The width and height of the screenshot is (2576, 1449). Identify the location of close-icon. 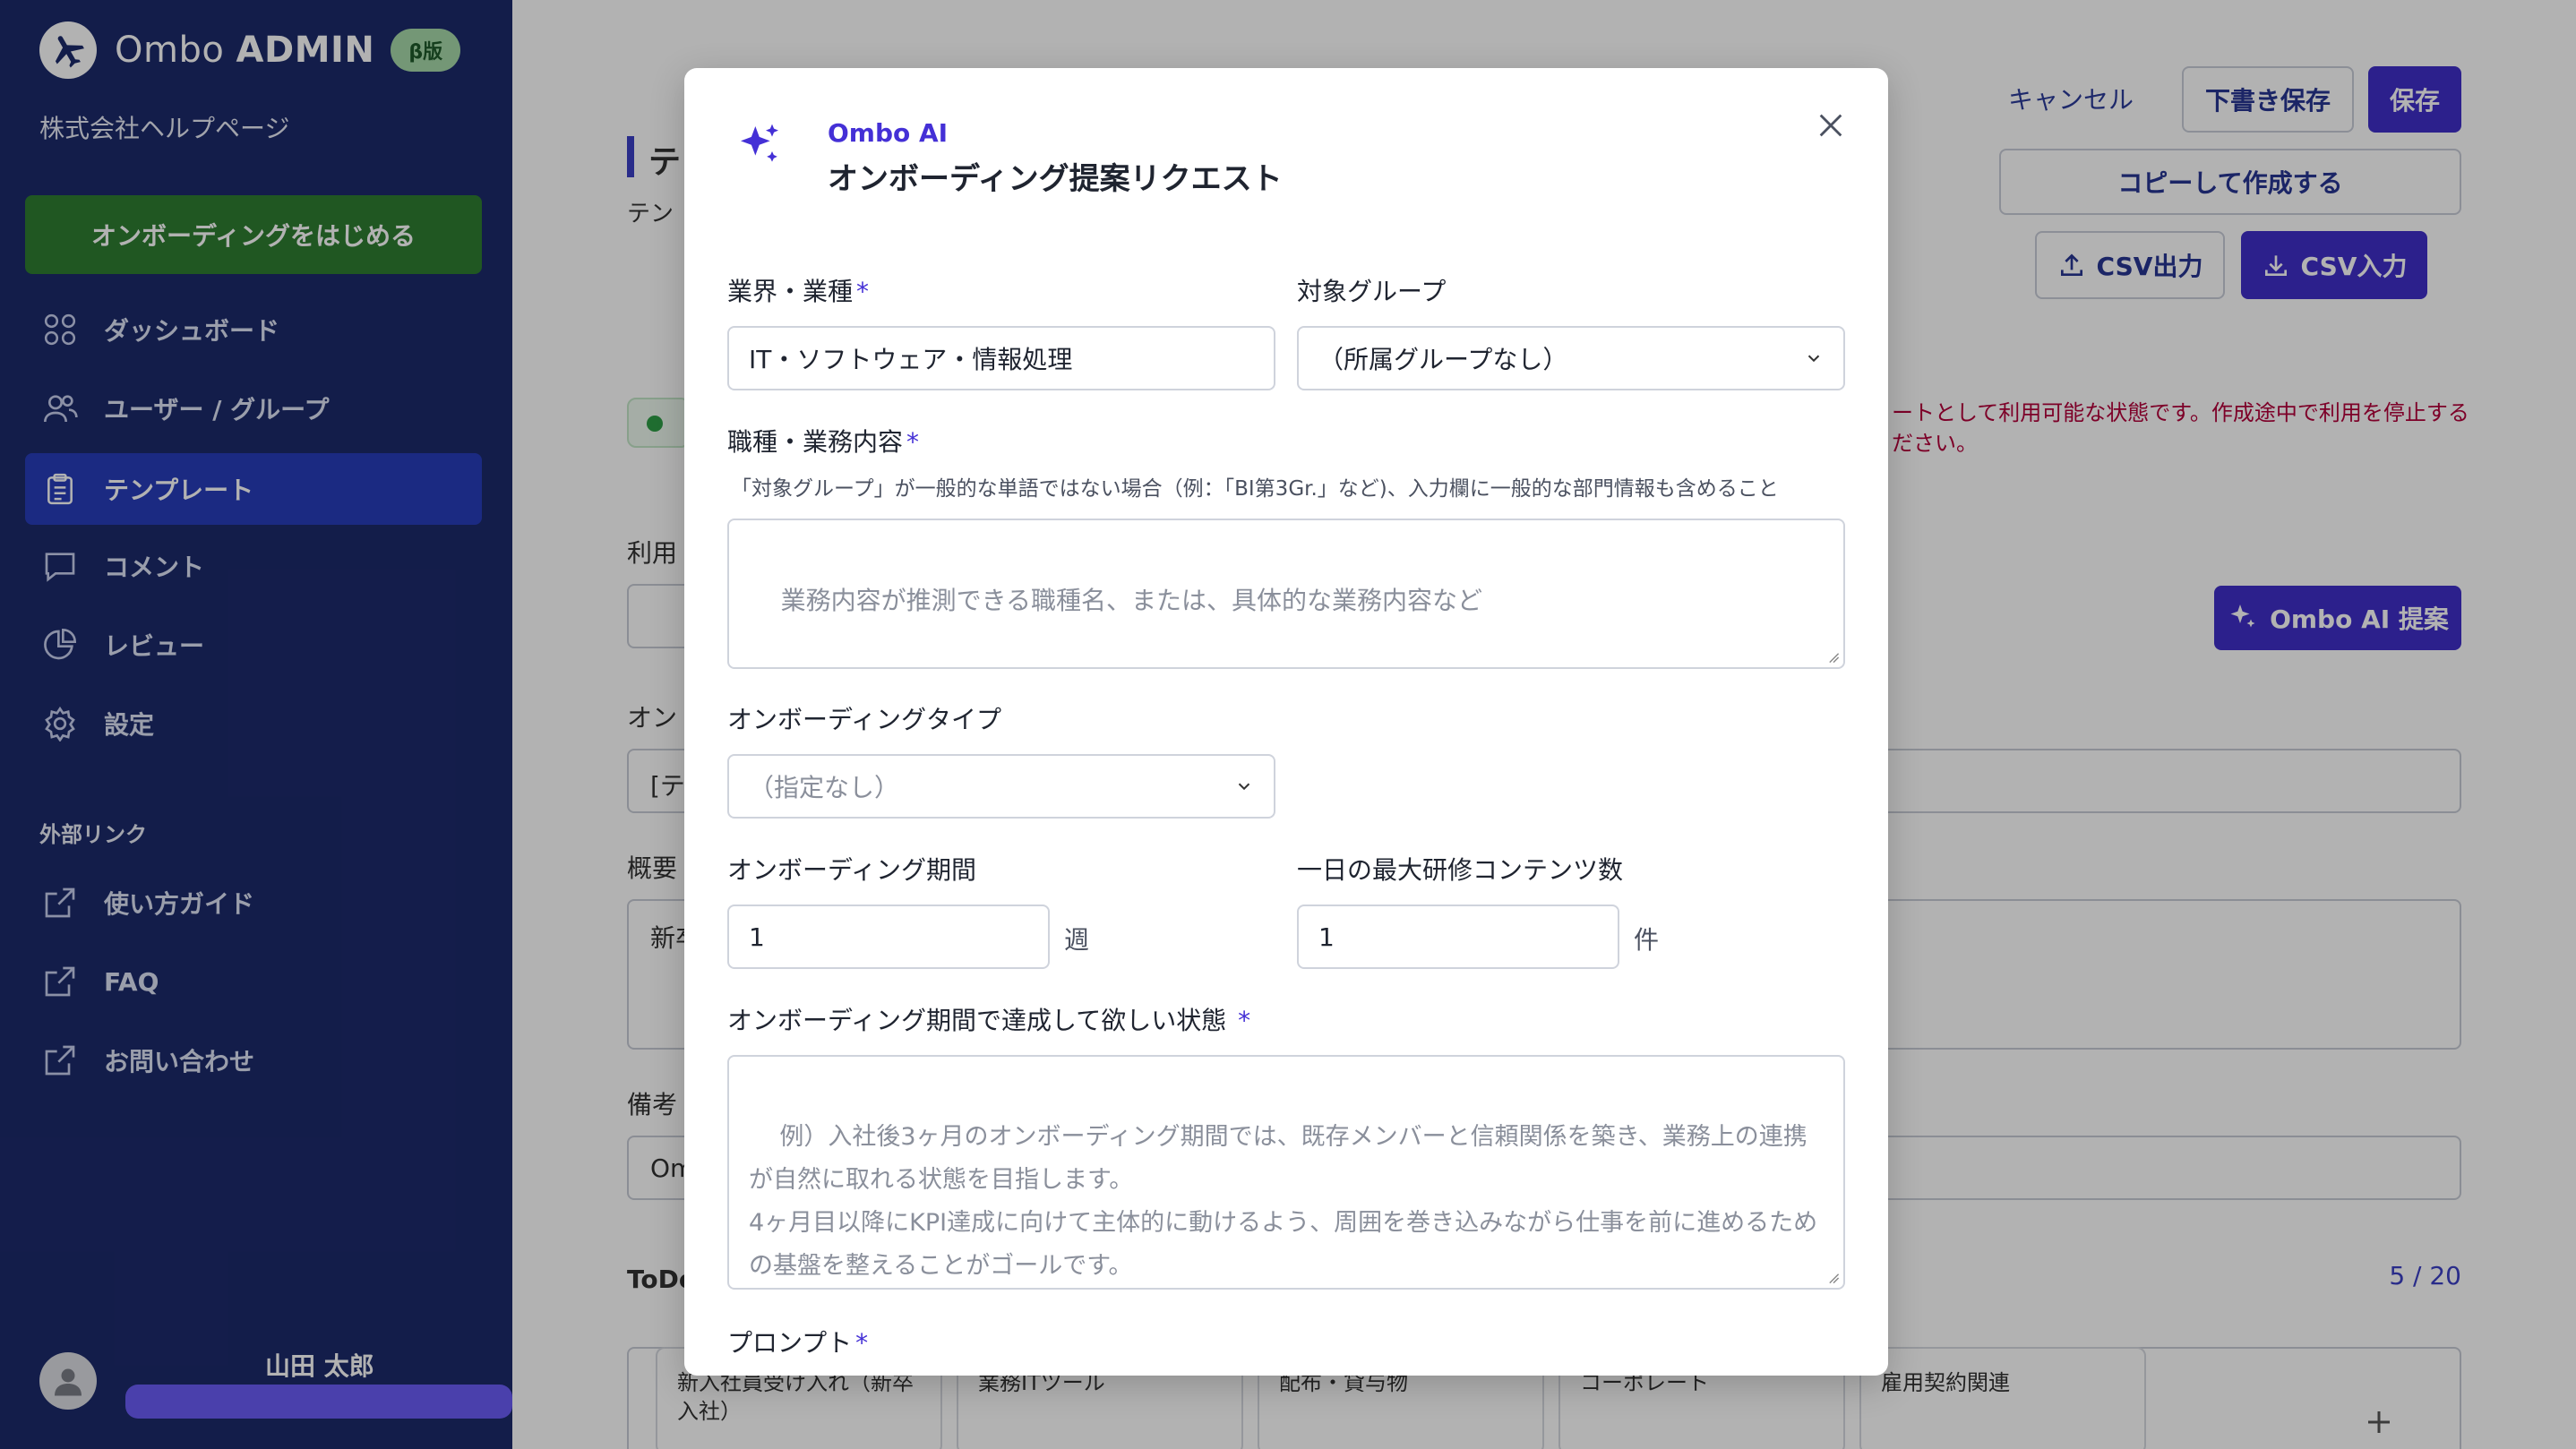
(1830, 126).